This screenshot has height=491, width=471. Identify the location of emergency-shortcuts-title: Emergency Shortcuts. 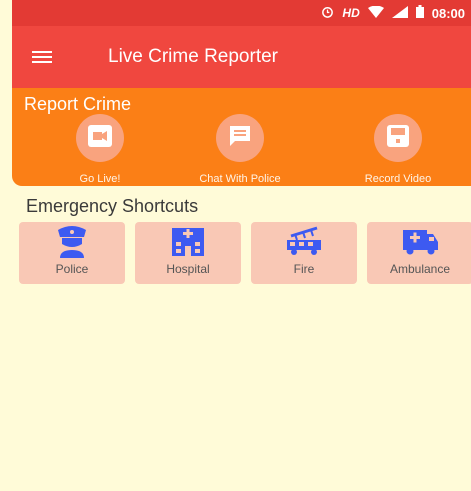
(112, 206).